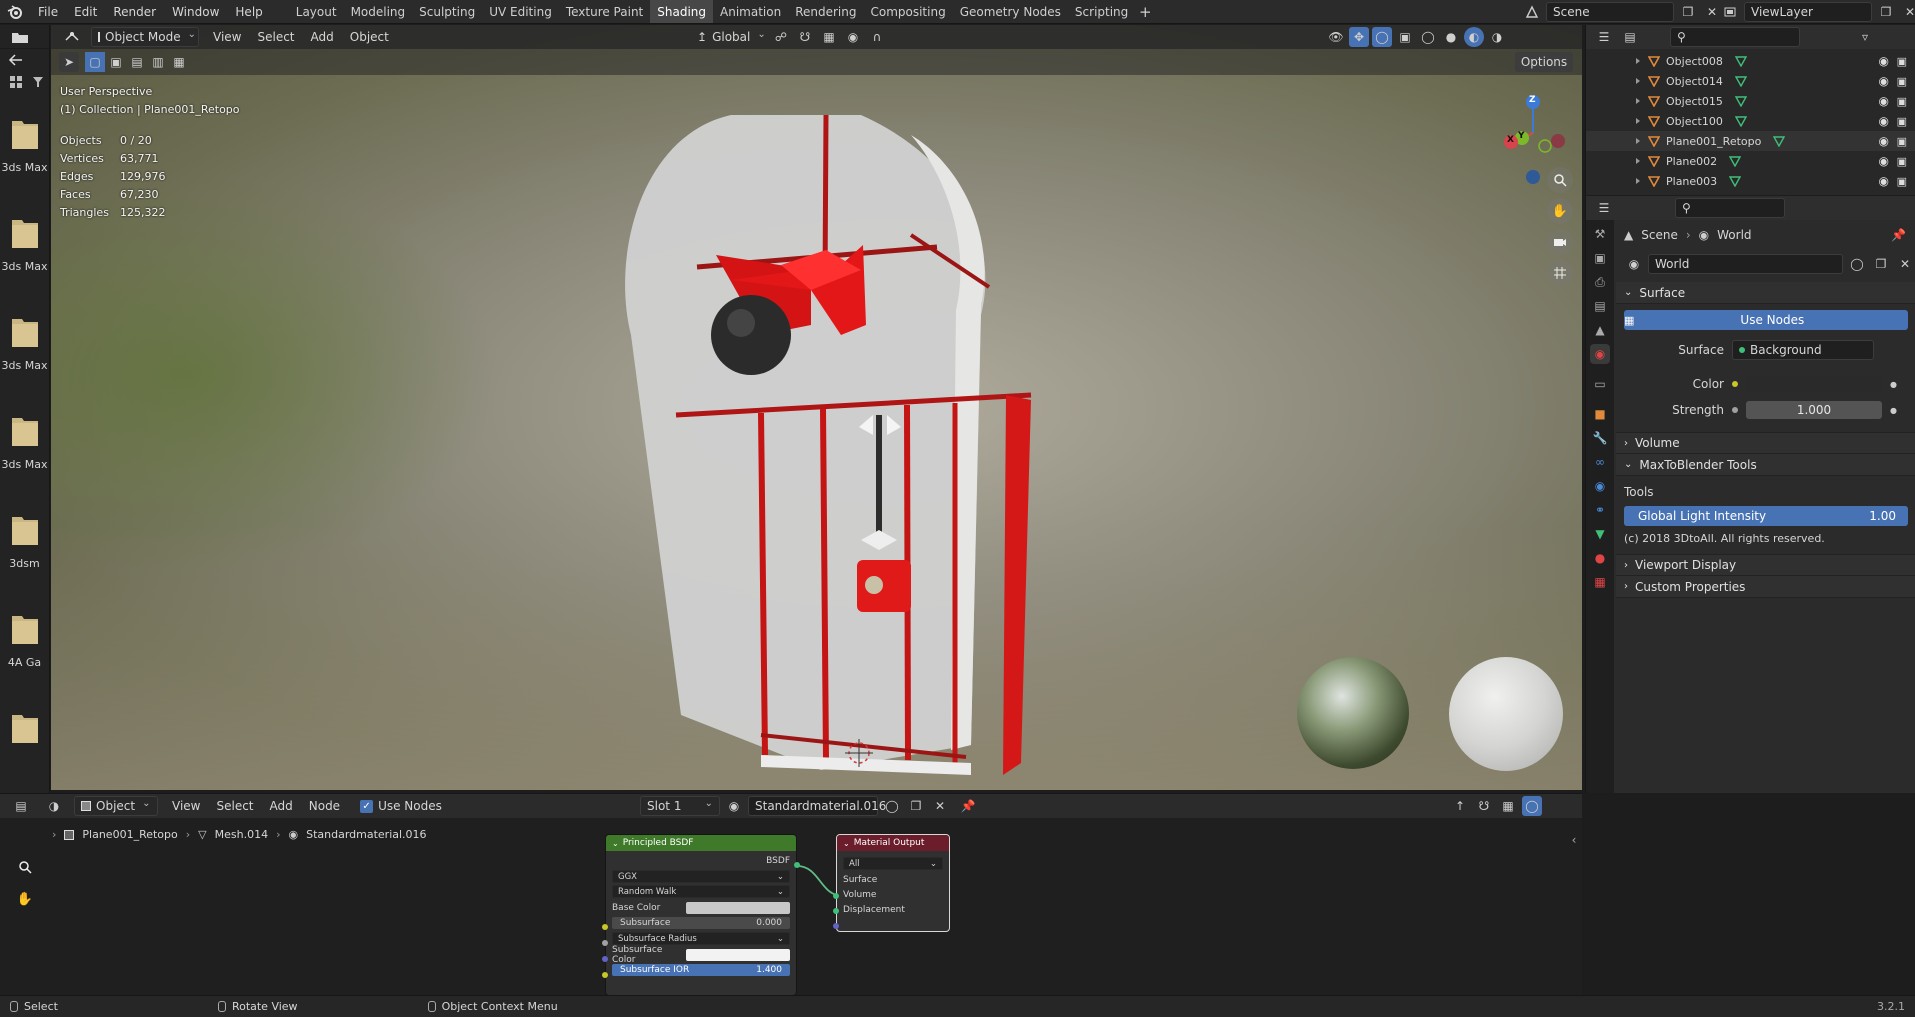 The width and height of the screenshot is (1915, 1017). I want to click on tab-geometry-nodes: Geometry Nodes, so click(1010, 11).